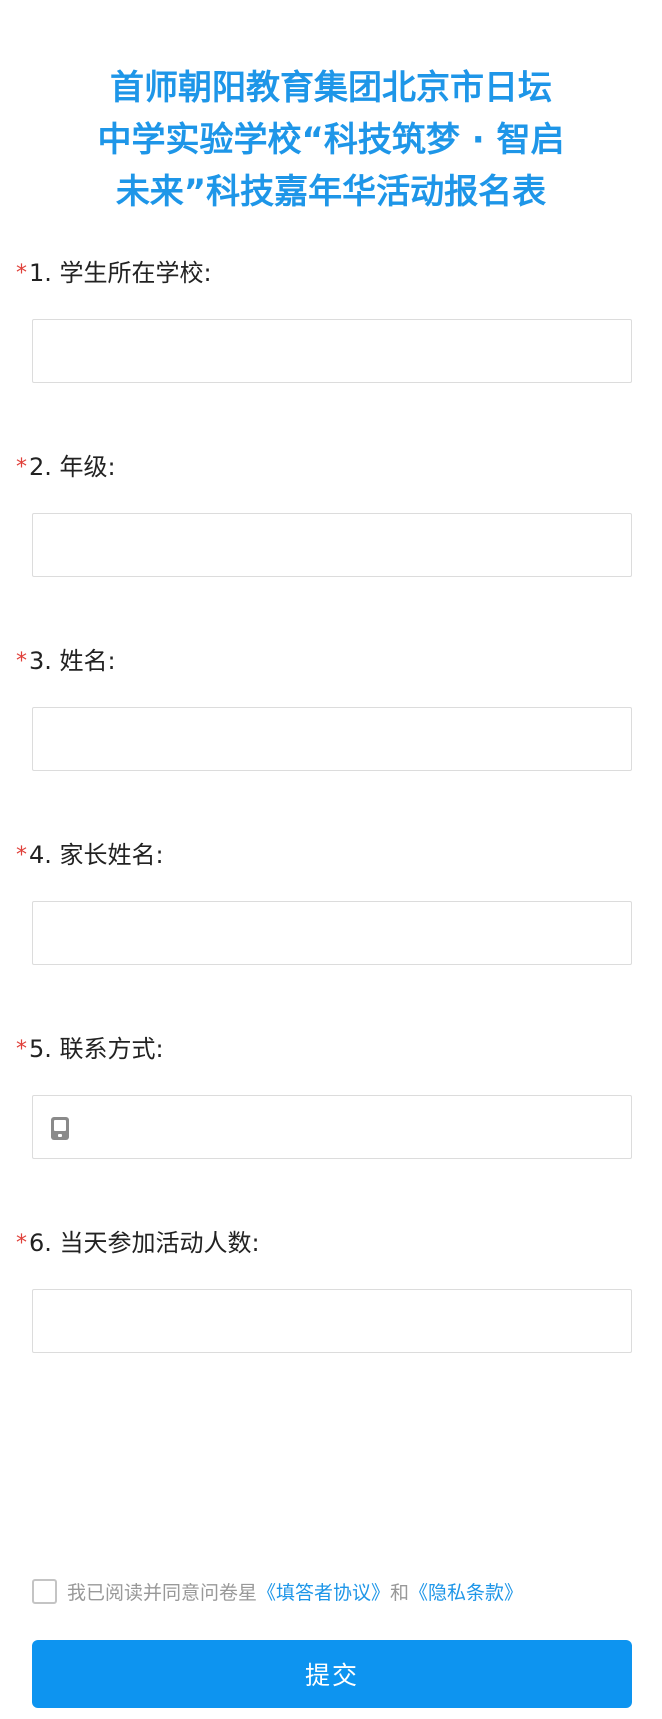  I want to click on submit-button: 提交, so click(332, 1674).